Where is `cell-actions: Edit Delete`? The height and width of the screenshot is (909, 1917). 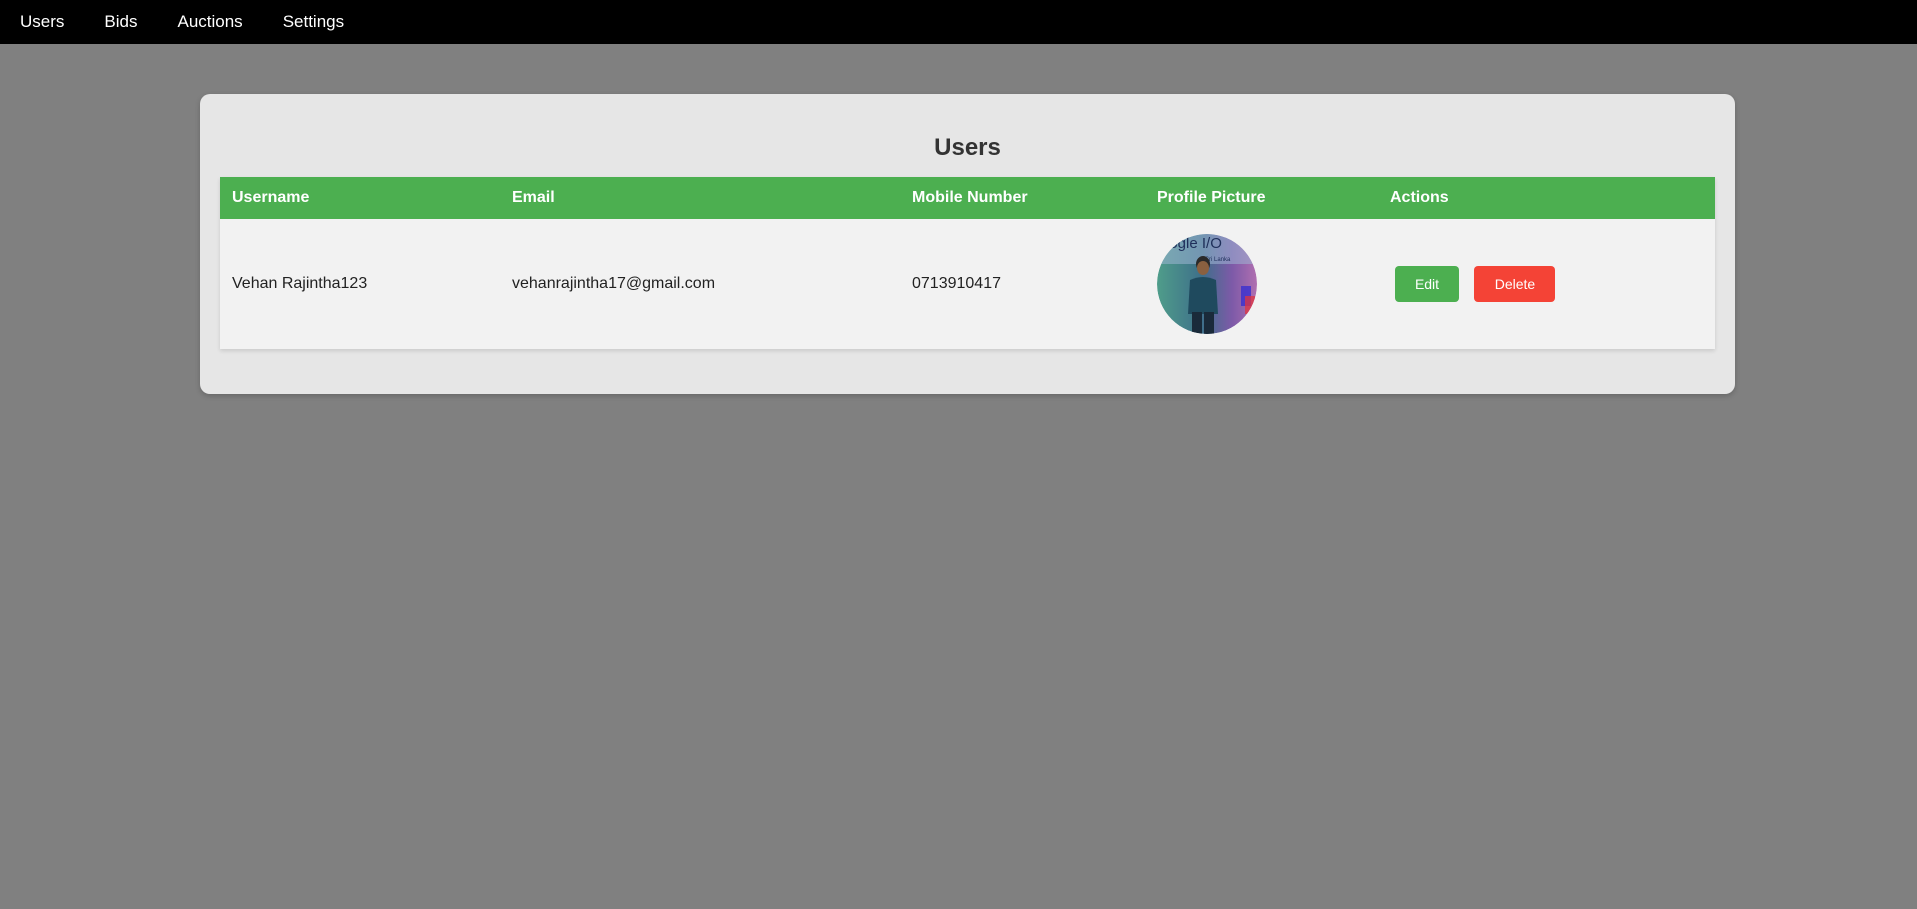
cell-actions: Edit Delete is located at coordinates (1546, 284).